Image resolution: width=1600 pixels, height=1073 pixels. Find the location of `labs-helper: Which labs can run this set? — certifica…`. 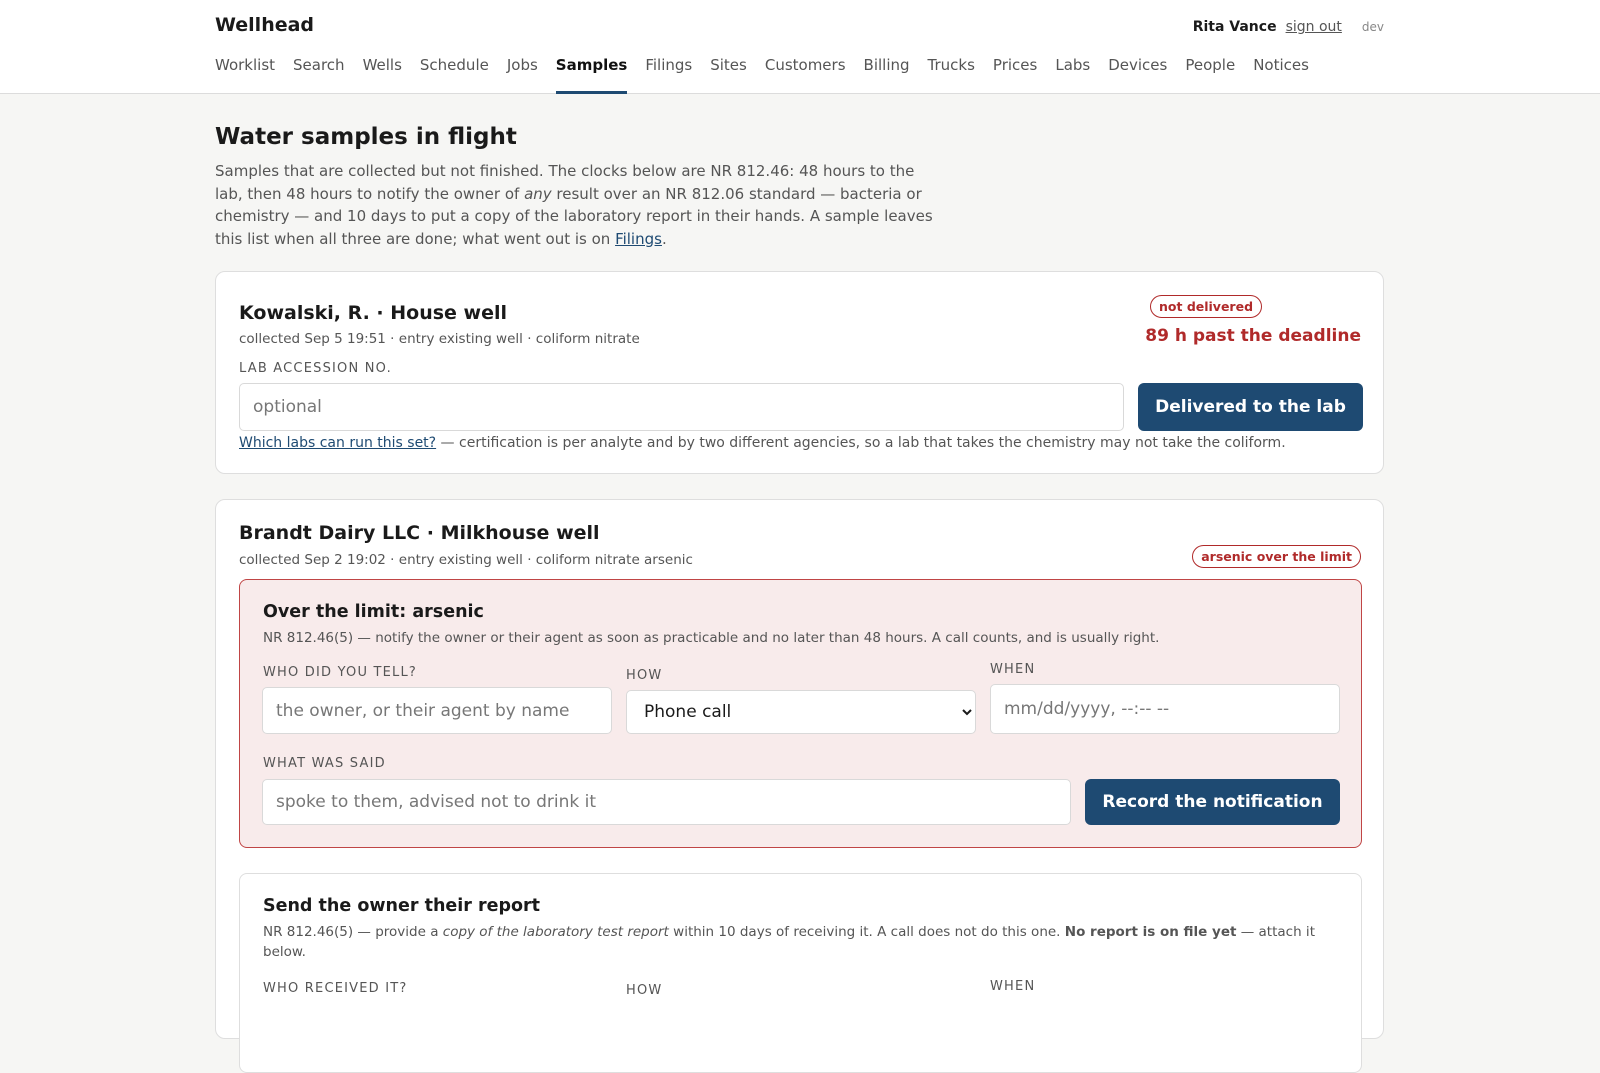

labs-helper: Which labs can run this set? — certifica… is located at coordinates (762, 443).